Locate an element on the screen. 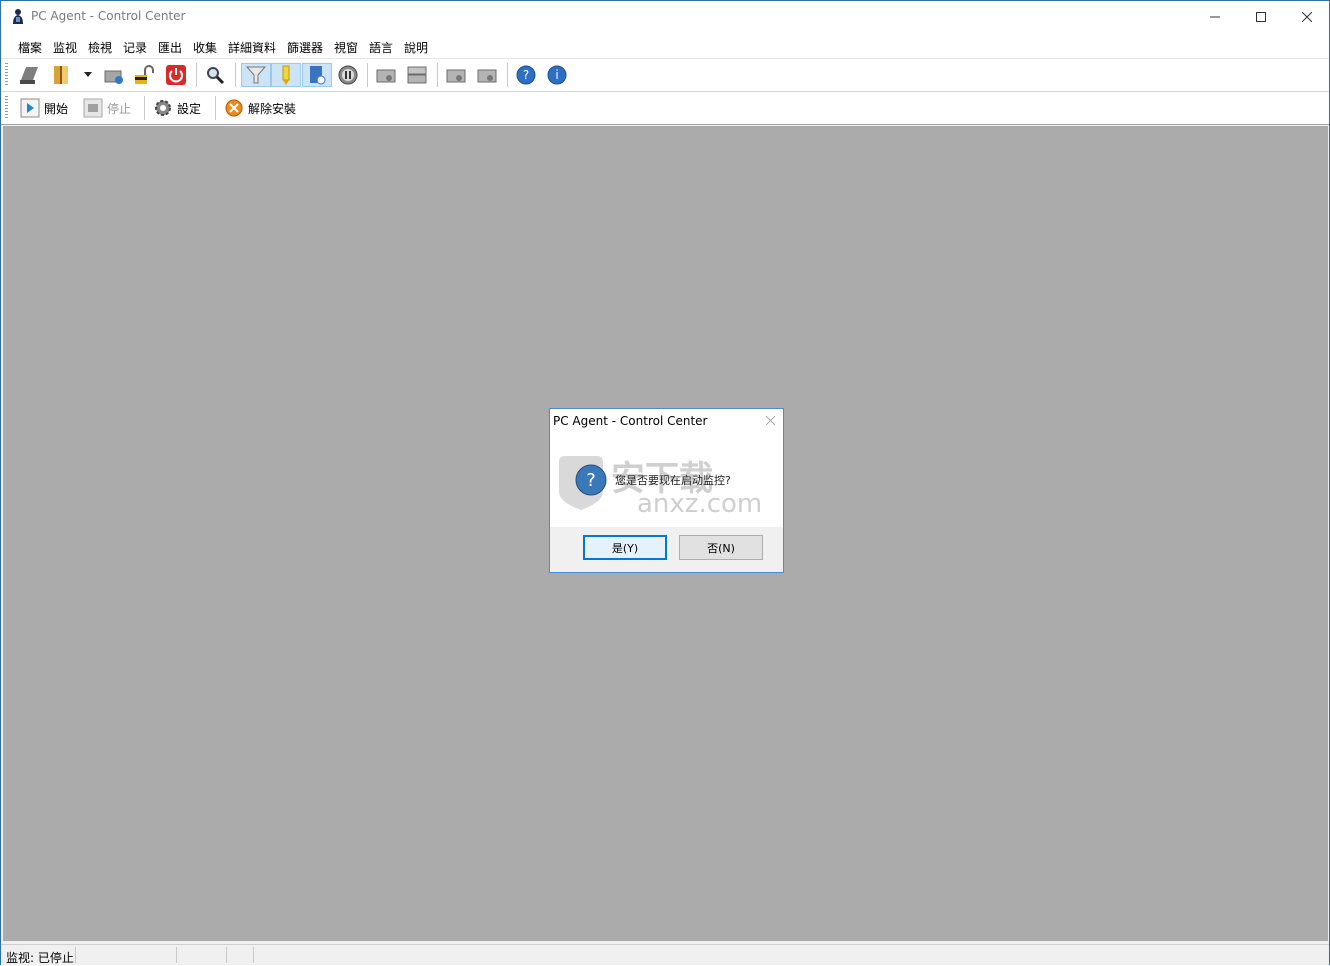 This screenshot has height=966, width=1330. computer-icon is located at coordinates (29, 75).